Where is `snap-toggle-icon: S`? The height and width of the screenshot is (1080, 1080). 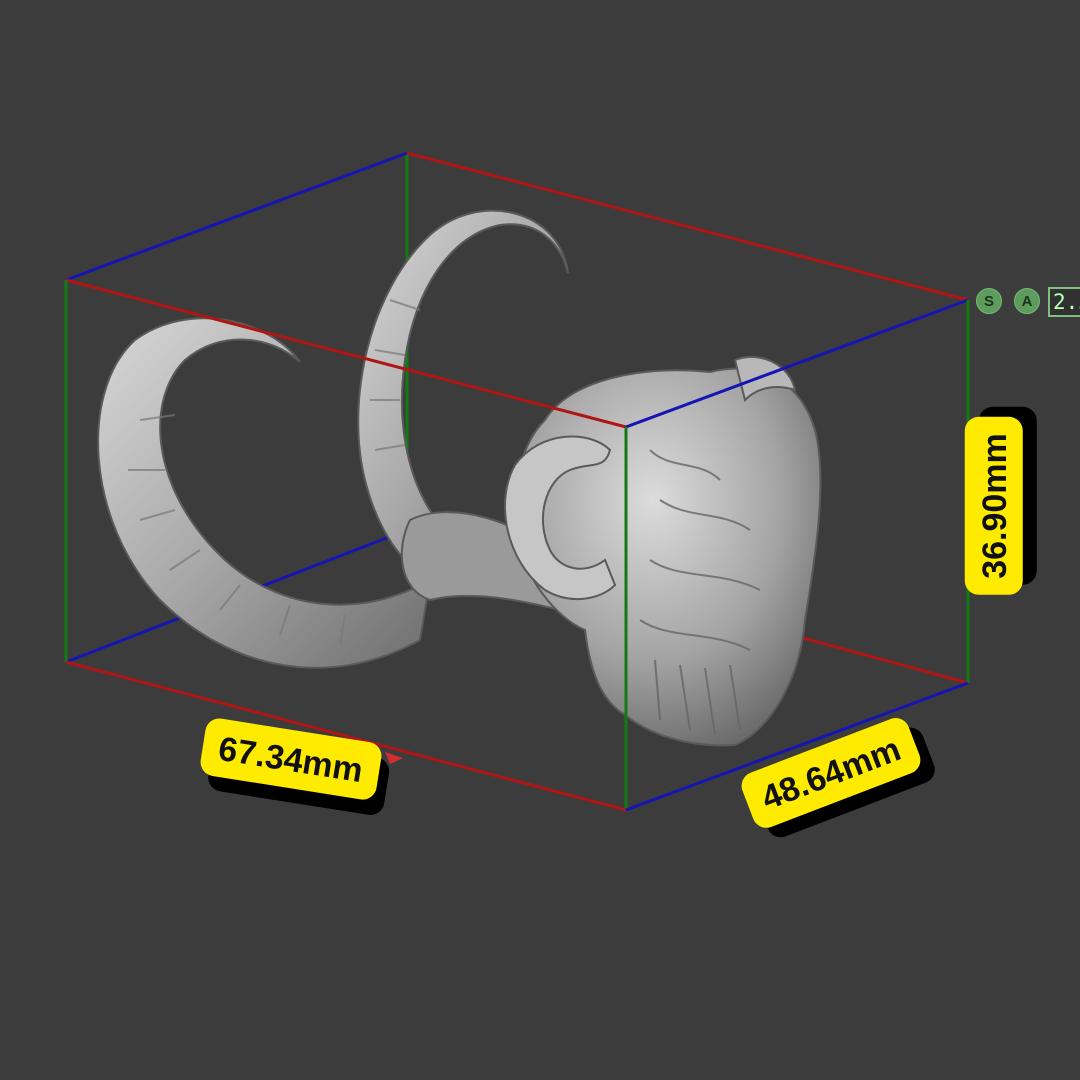 snap-toggle-icon: S is located at coordinates (989, 301).